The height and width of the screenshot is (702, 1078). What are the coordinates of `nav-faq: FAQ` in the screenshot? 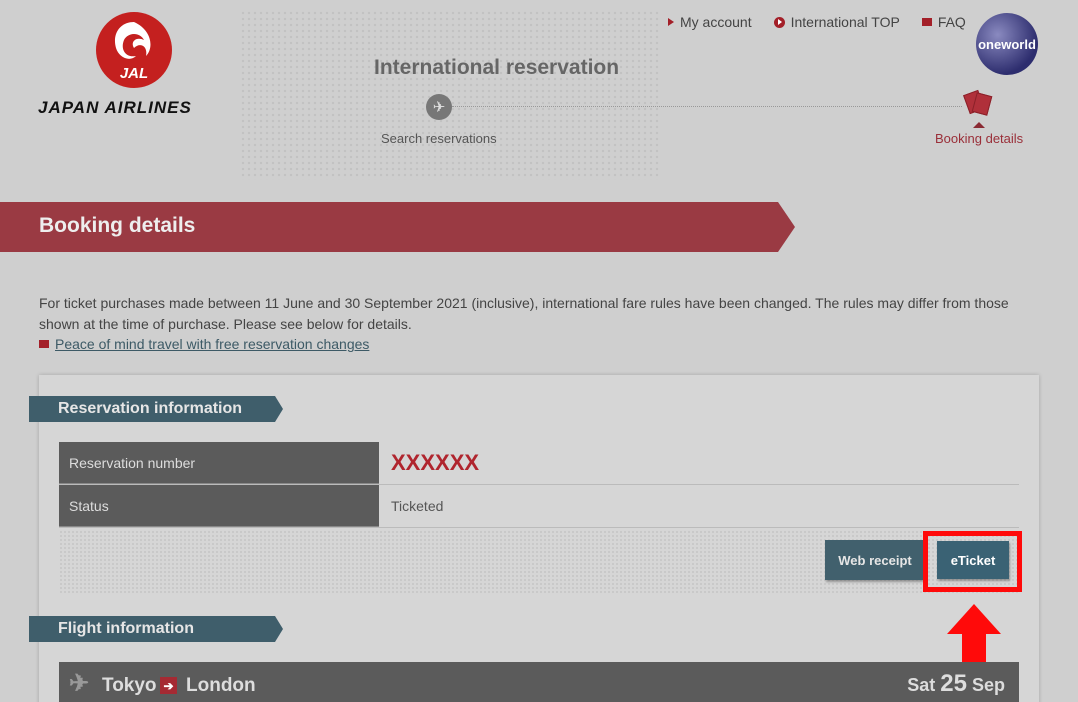 It's located at (943, 22).